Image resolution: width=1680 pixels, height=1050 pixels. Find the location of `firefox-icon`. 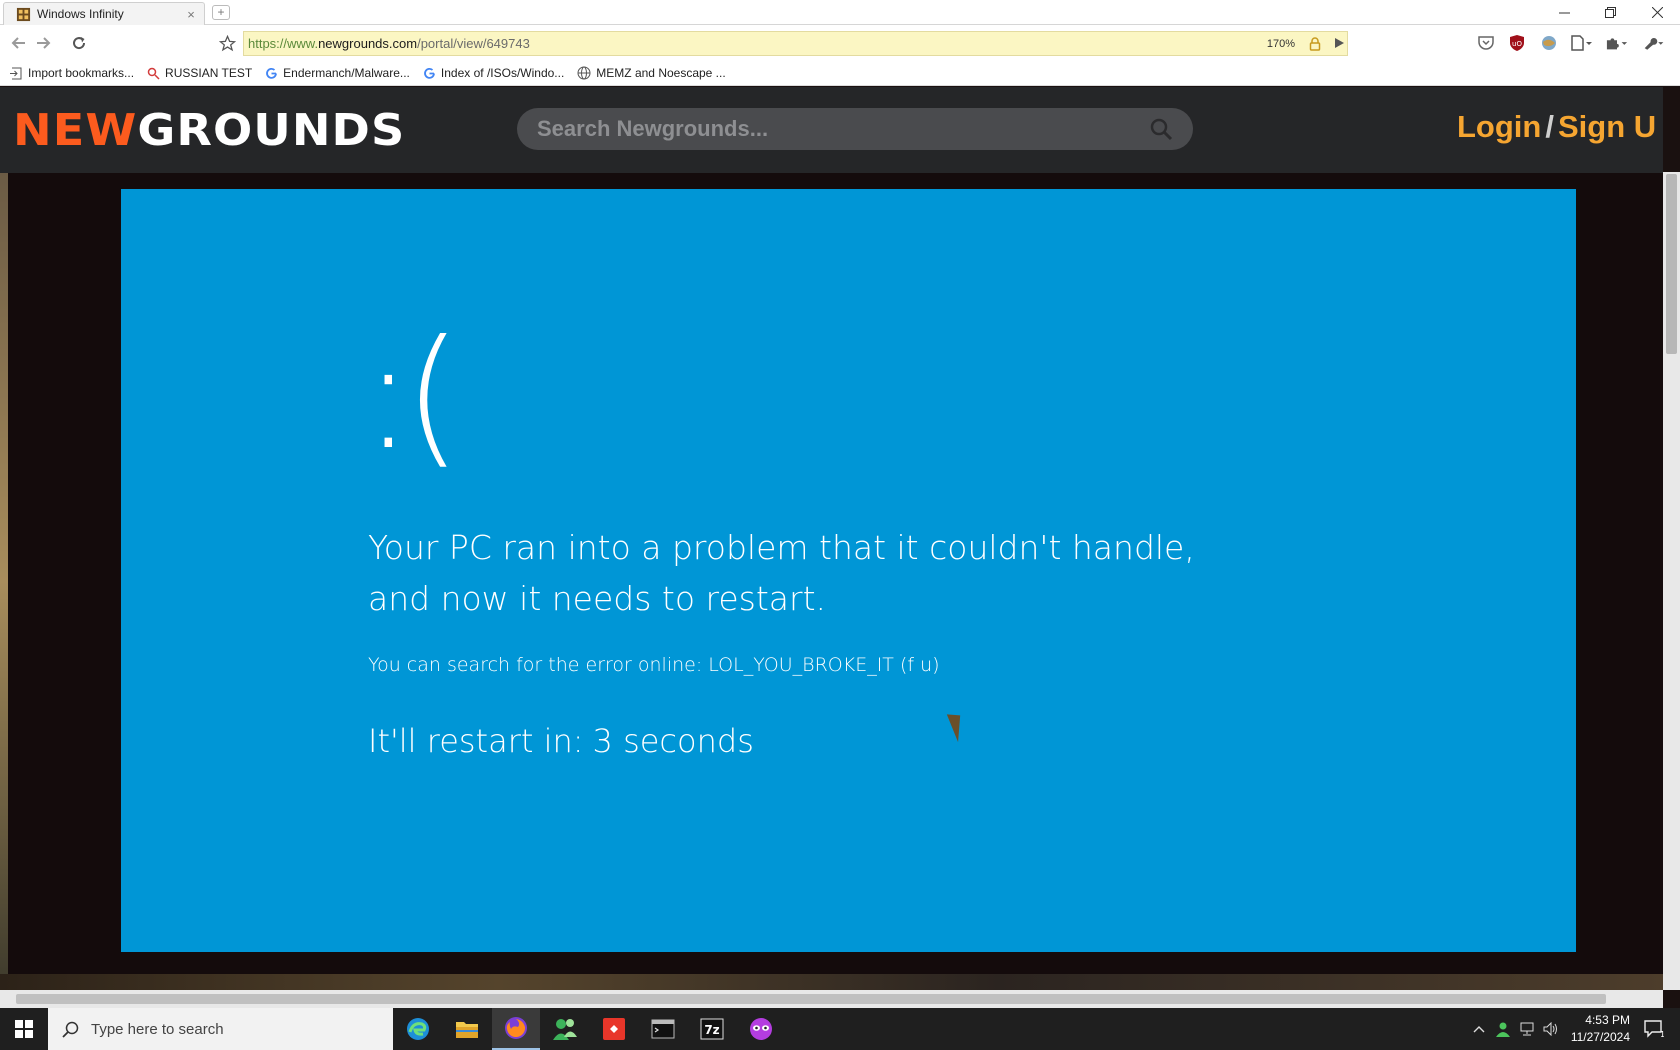

firefox-icon is located at coordinates (516, 1028).